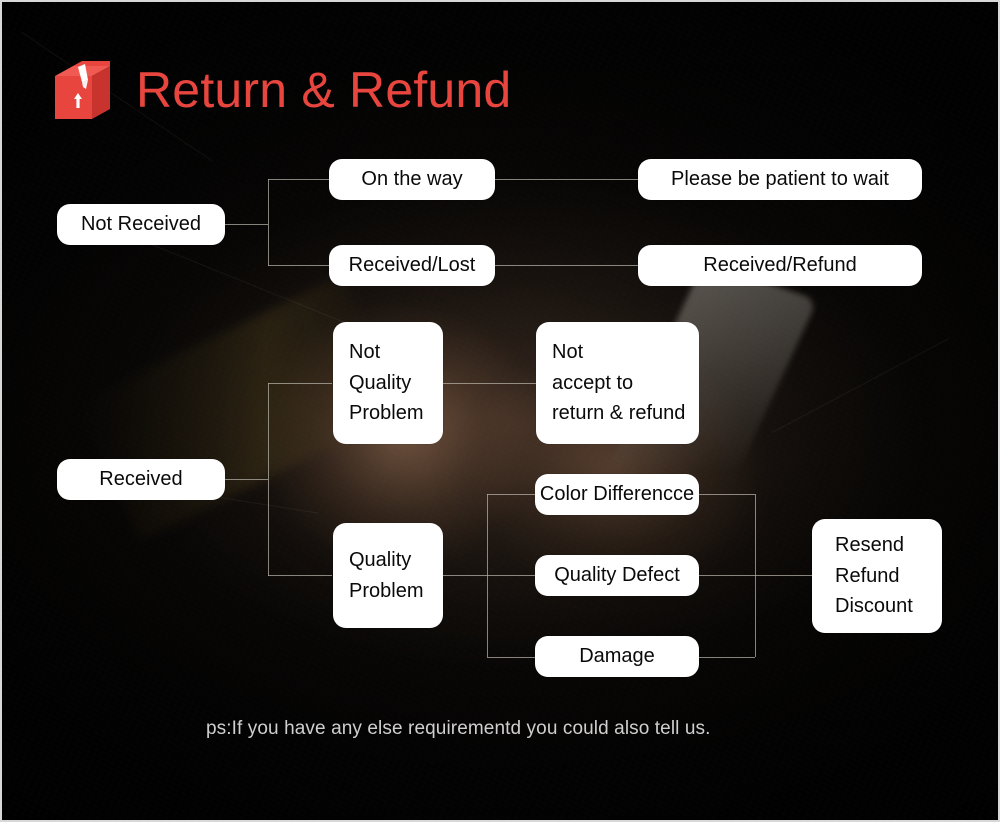 The image size is (1000, 822). What do you see at coordinates (299, 265) in the screenshot?
I see `connector-to-received-lost` at bounding box center [299, 265].